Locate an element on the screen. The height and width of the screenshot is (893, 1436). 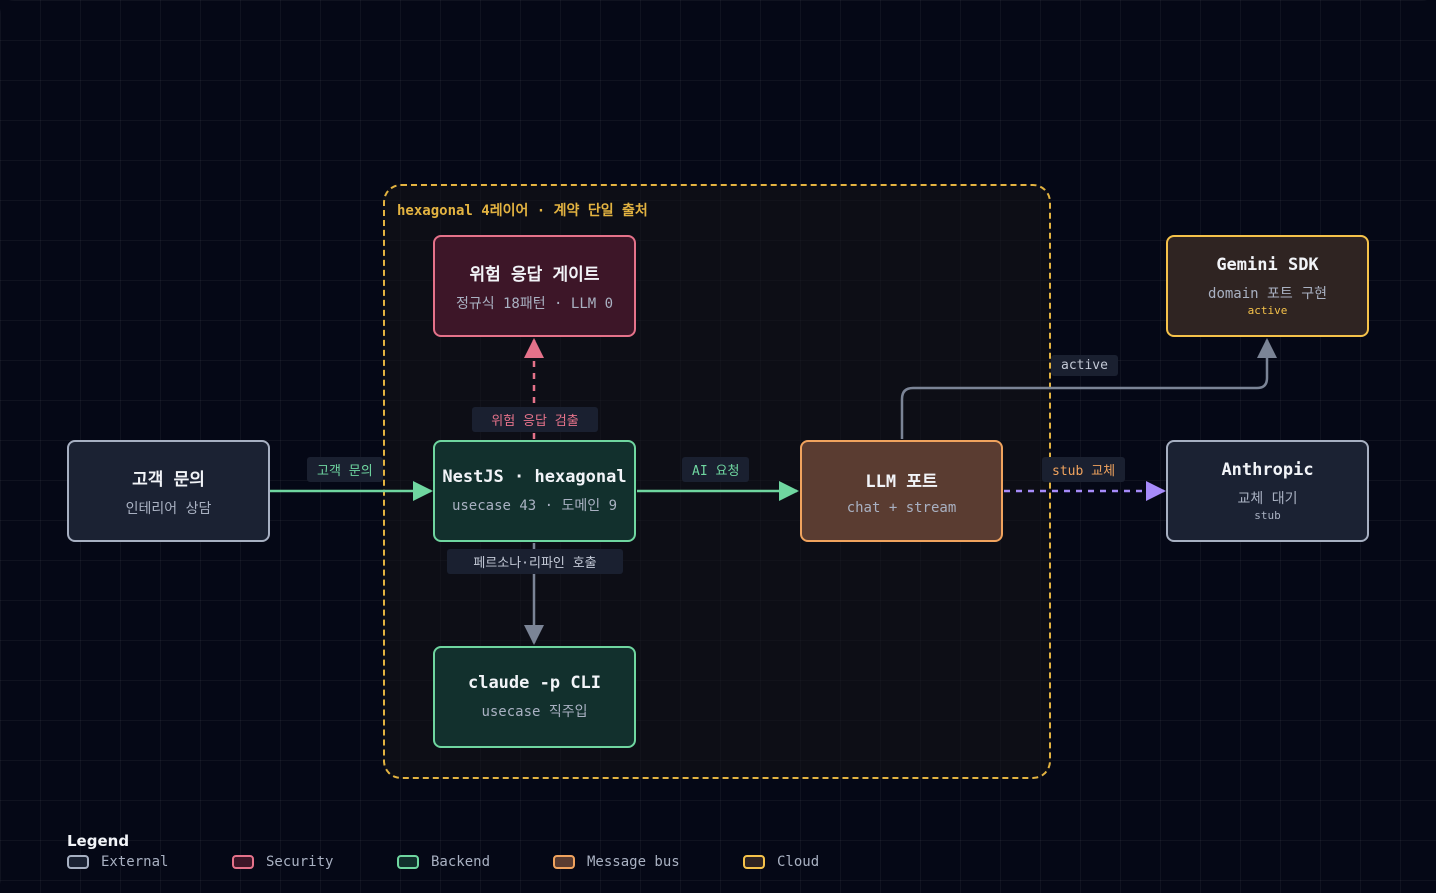
legend-item-security: Security is located at coordinates (282, 862).